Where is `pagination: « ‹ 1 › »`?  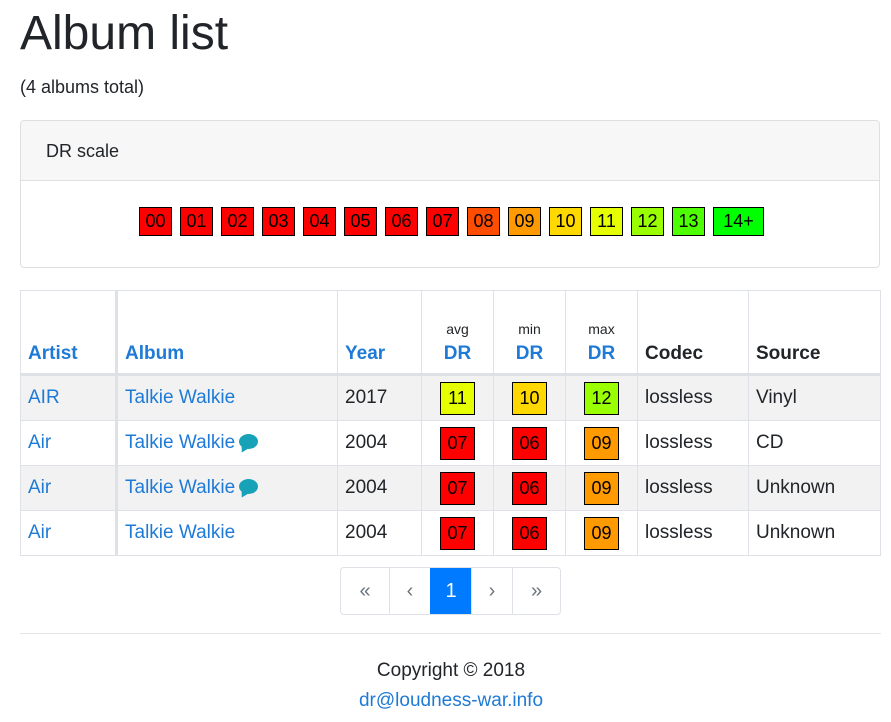
pagination: « ‹ 1 › » is located at coordinates (450, 591).